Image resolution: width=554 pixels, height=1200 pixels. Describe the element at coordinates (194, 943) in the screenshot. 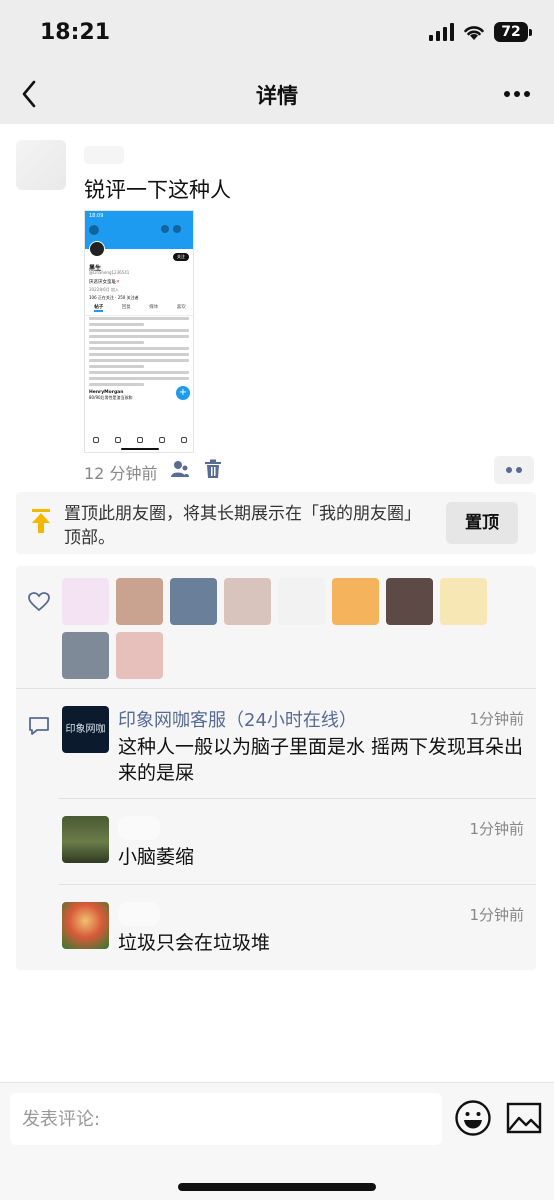

I see `comment-text: 垃圾只会在垃圾堆` at that location.